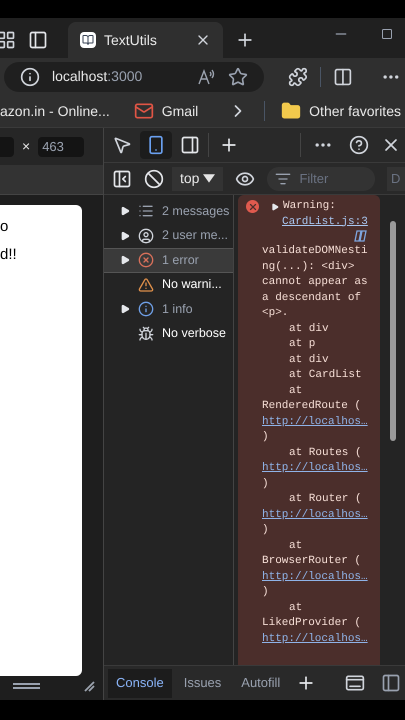  What do you see at coordinates (312, 406) in the screenshot?
I see `message-text: RenderedRoute (` at bounding box center [312, 406].